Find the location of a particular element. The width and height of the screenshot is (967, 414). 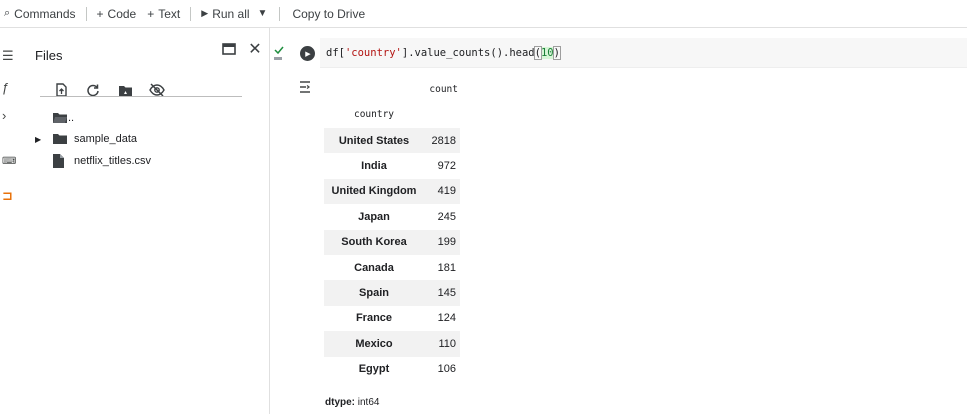

refresh-icon is located at coordinates (93, 90).